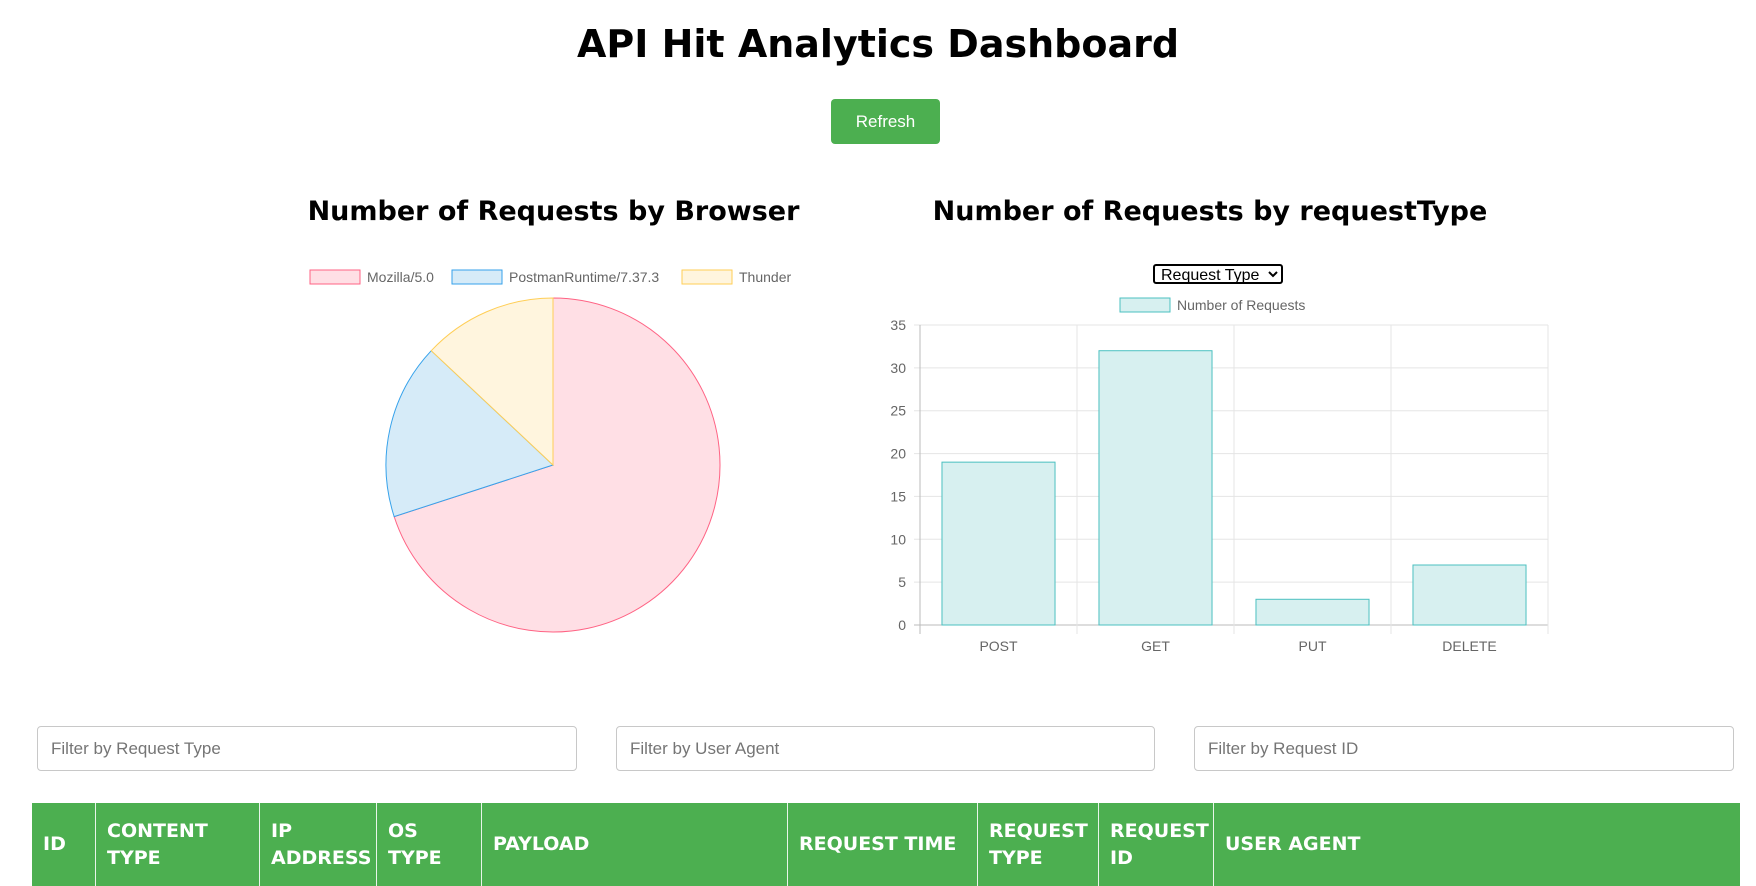 The image size is (1756, 886). What do you see at coordinates (883, 844) in the screenshot?
I see `column-header-request-time: REQUEST TIME` at bounding box center [883, 844].